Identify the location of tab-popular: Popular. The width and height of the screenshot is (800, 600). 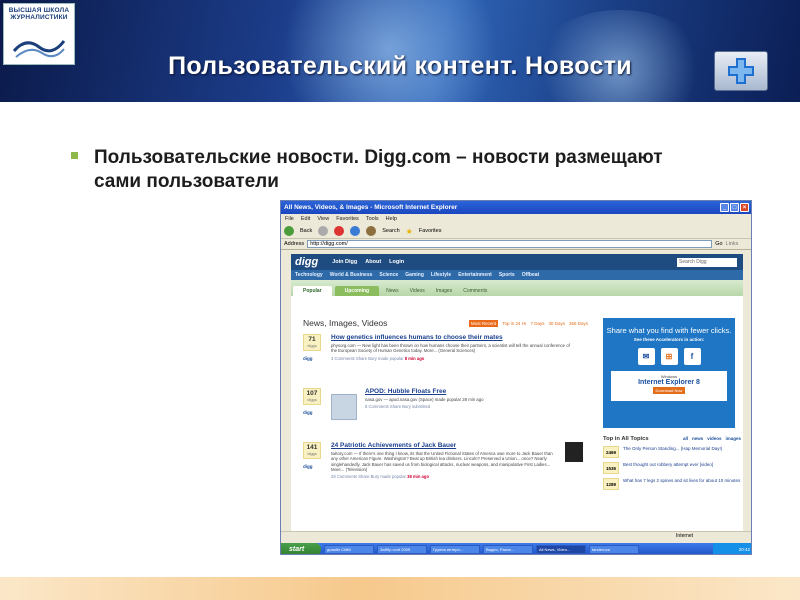
(312, 291).